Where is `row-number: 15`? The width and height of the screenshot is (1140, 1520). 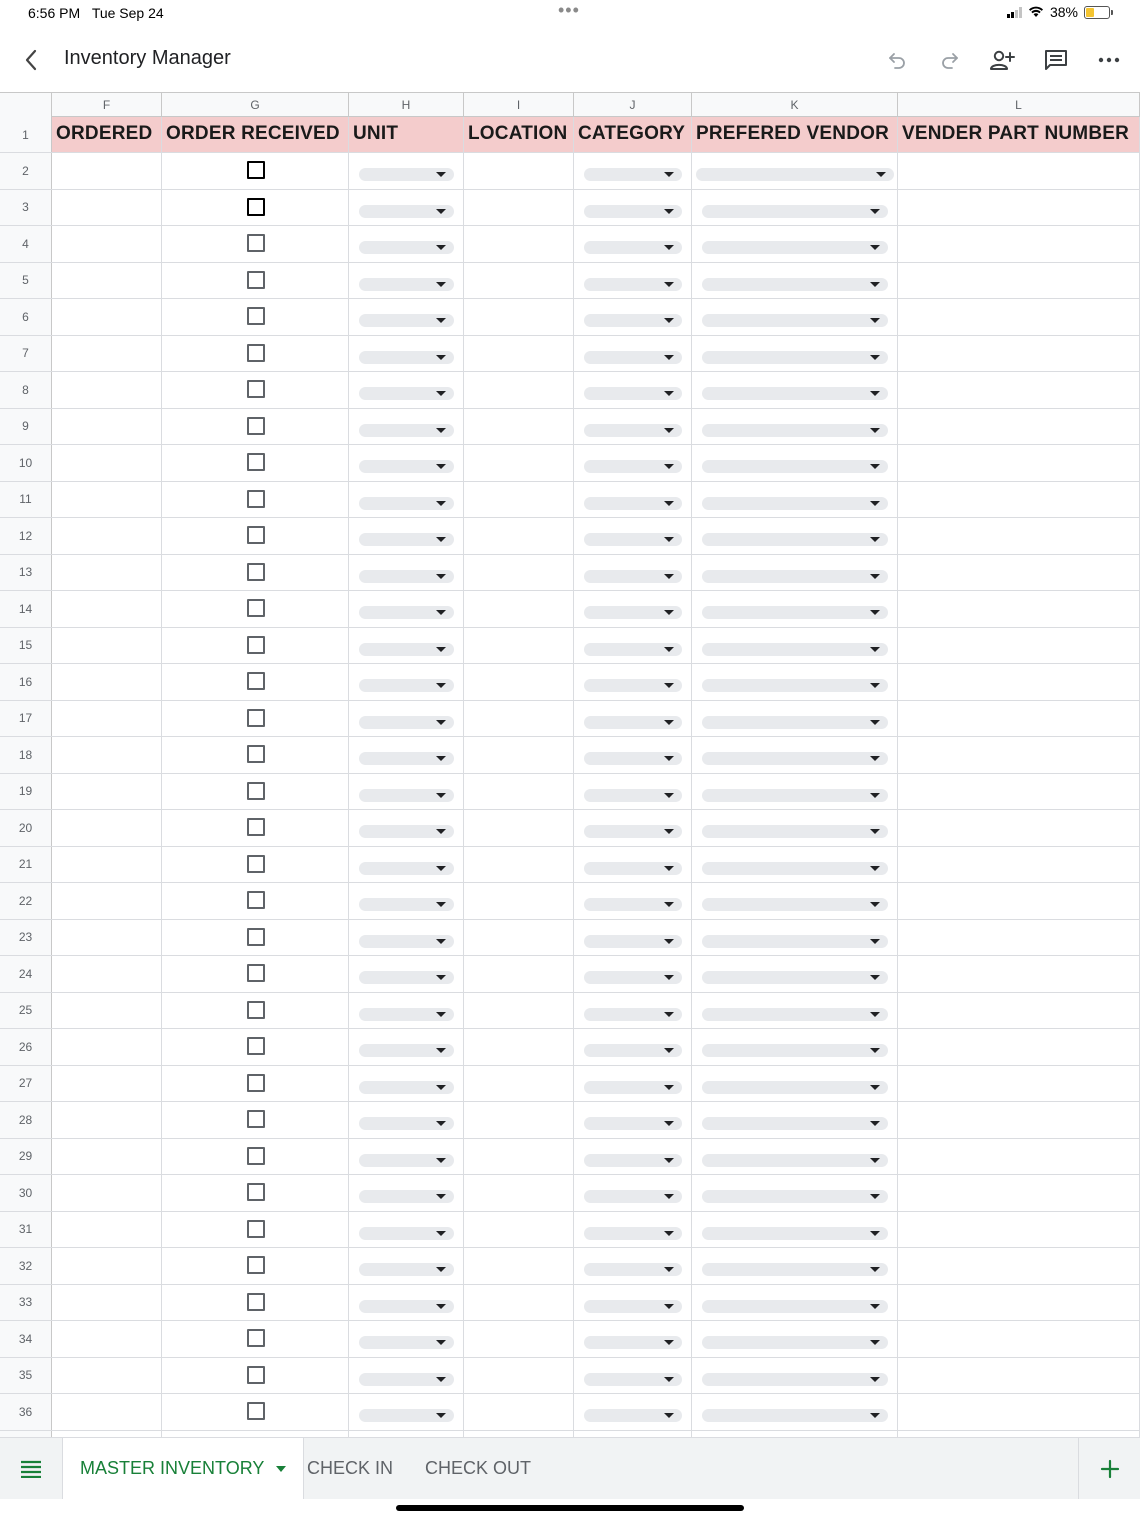 row-number: 15 is located at coordinates (26, 645).